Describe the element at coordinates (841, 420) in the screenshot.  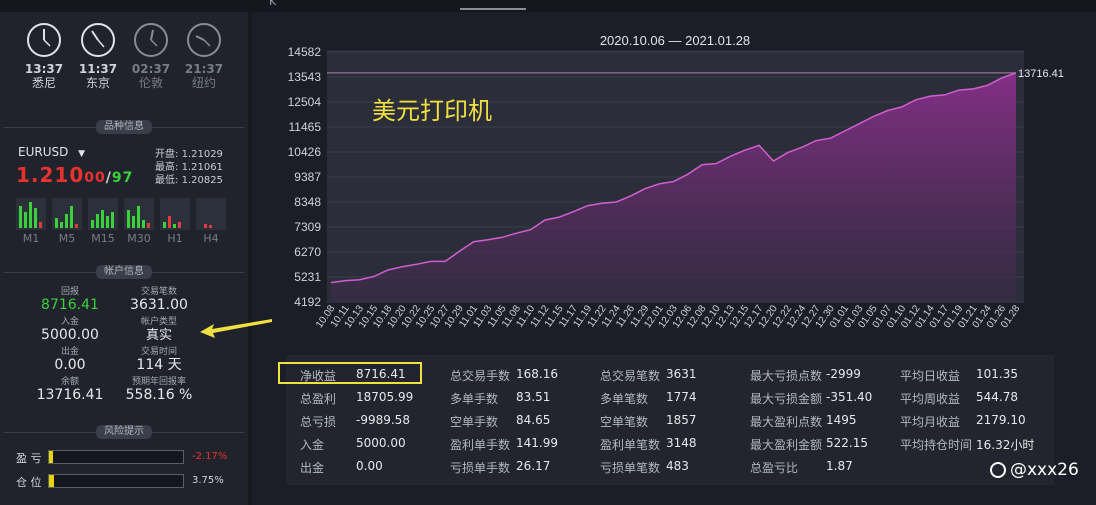
I see `stat-value: 1495` at that location.